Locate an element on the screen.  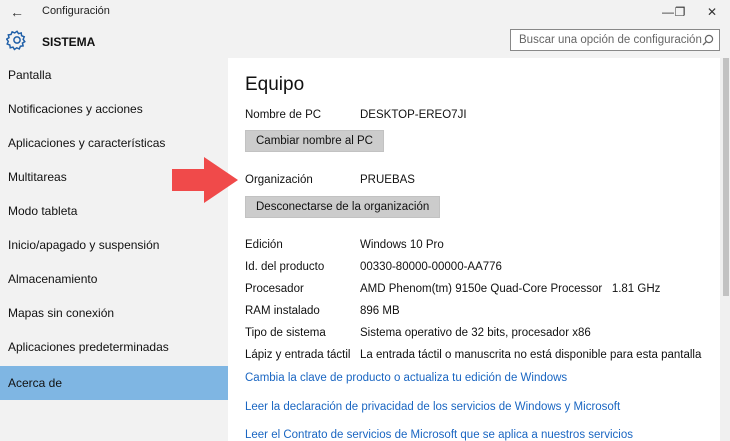
scrollbar is located at coordinates (725, 249).